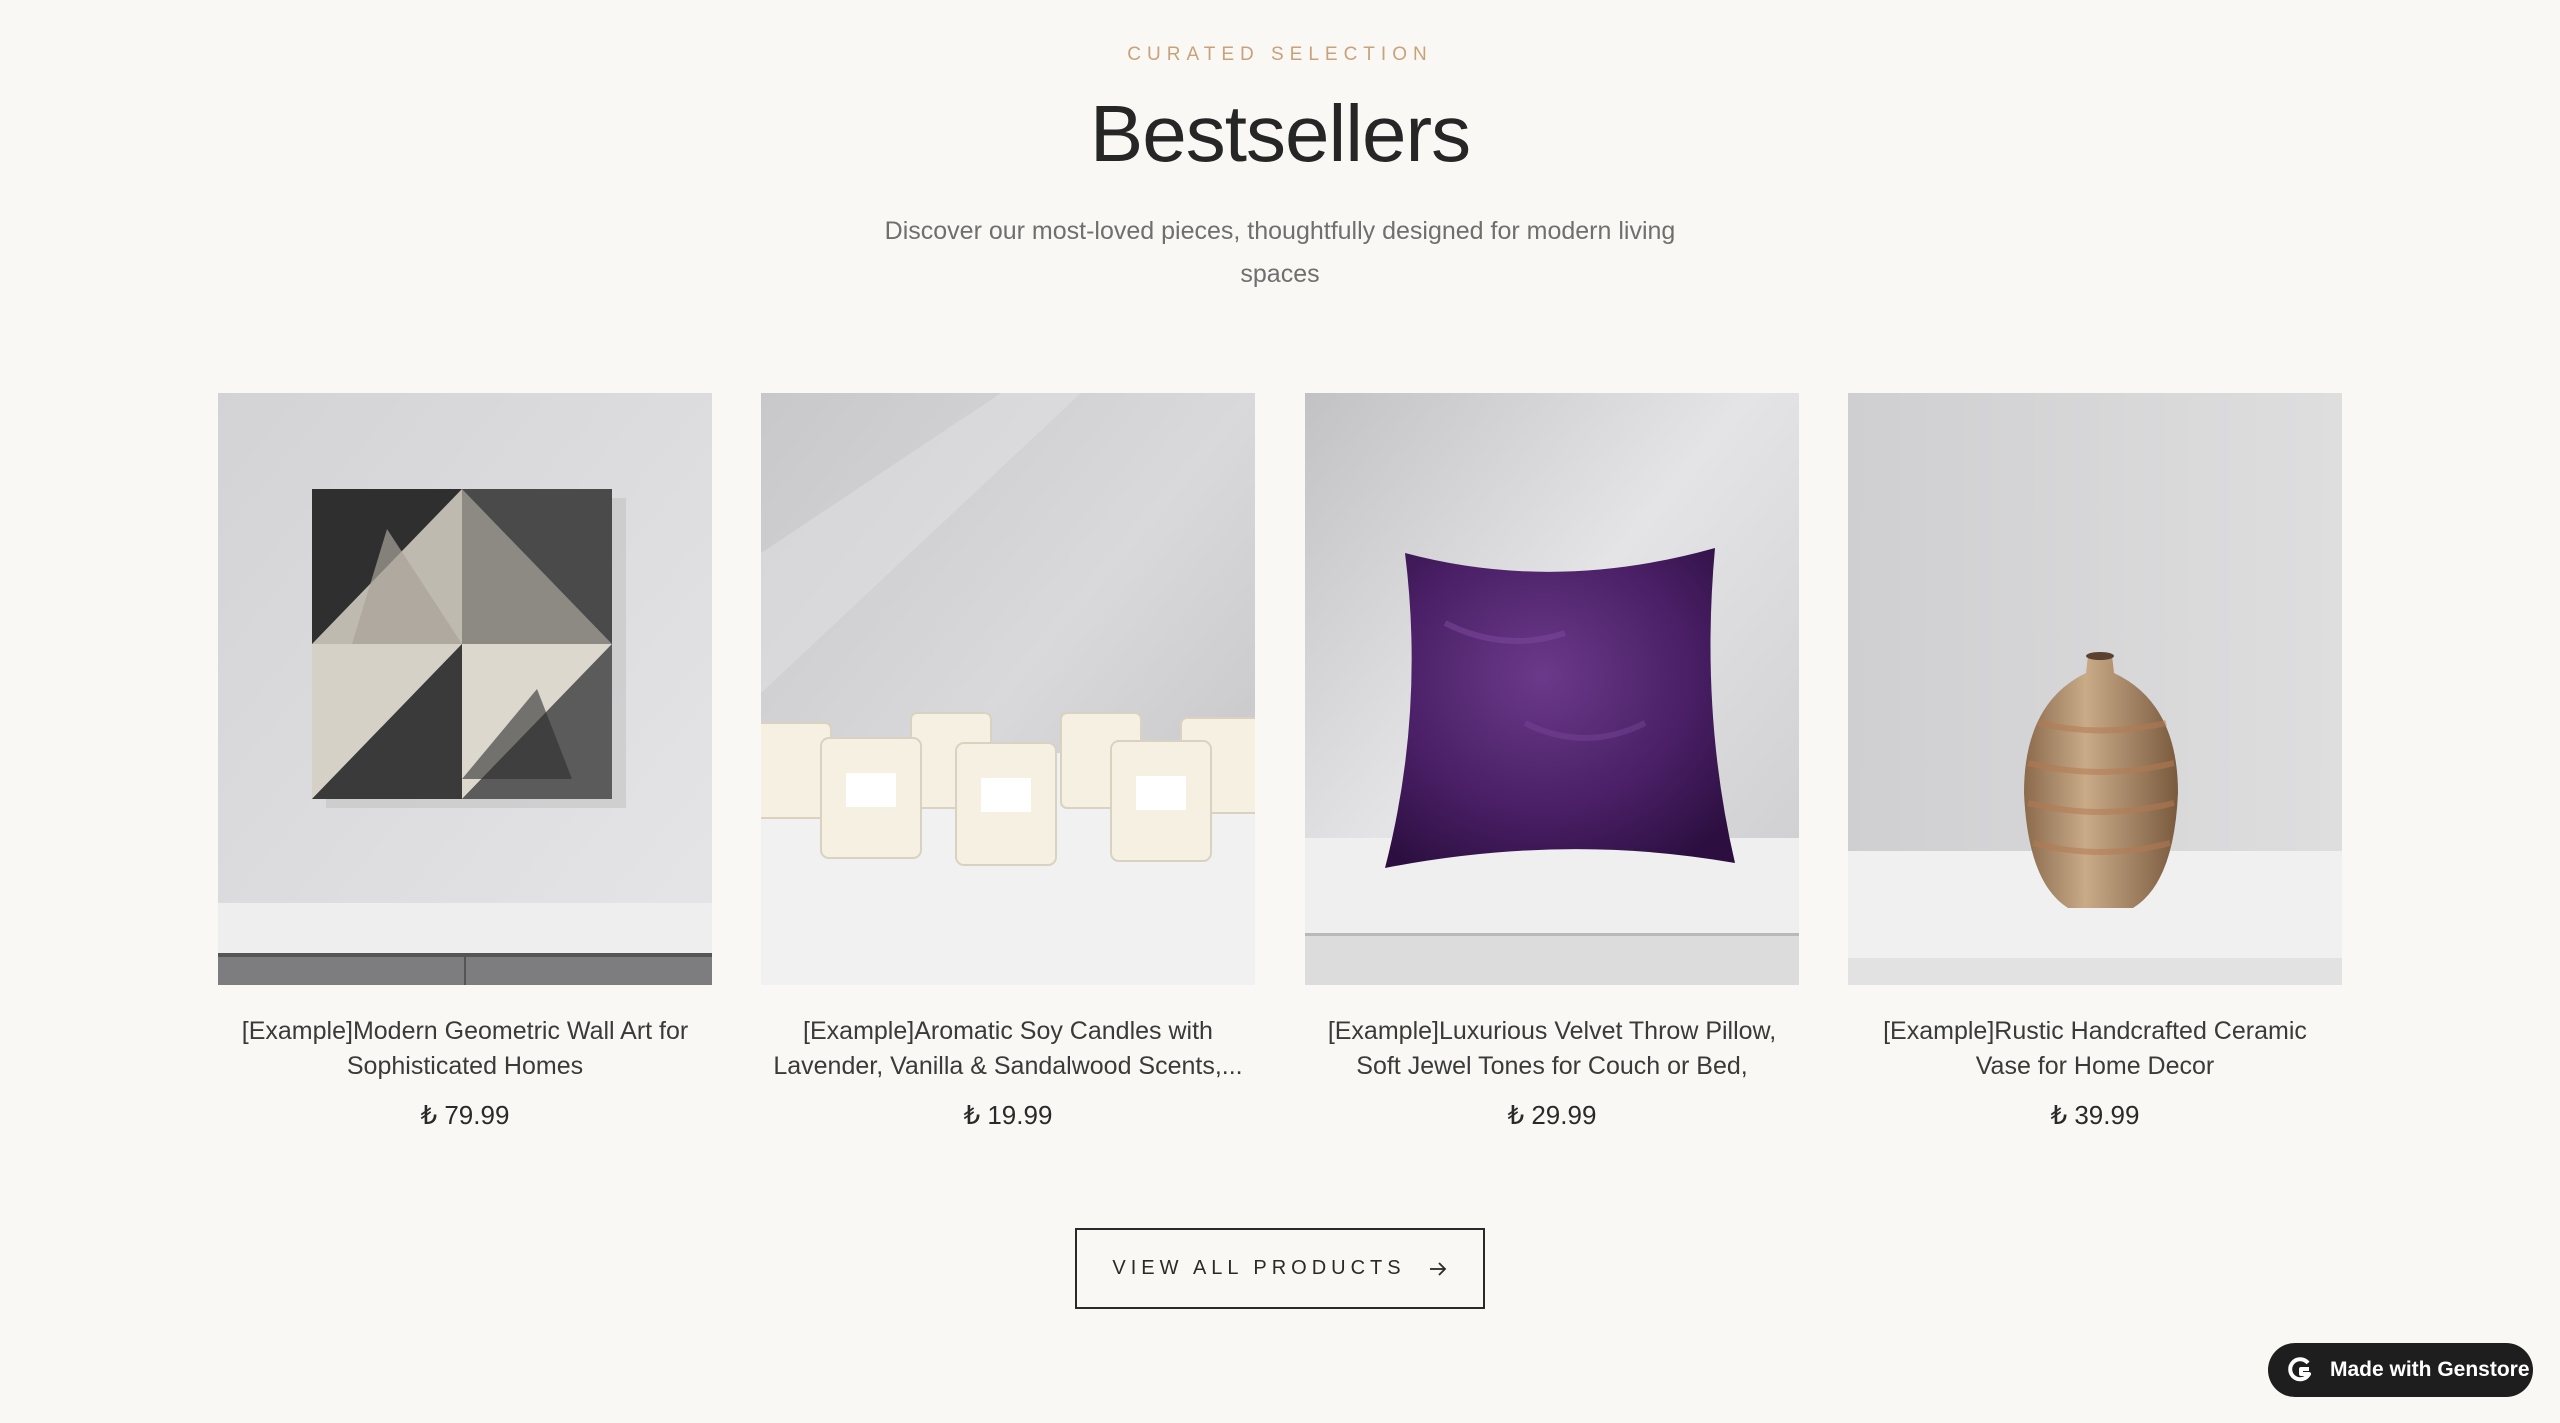 The width and height of the screenshot is (2560, 1423). What do you see at coordinates (1008, 1115) in the screenshot?
I see `product-price: ₺ 19.99` at bounding box center [1008, 1115].